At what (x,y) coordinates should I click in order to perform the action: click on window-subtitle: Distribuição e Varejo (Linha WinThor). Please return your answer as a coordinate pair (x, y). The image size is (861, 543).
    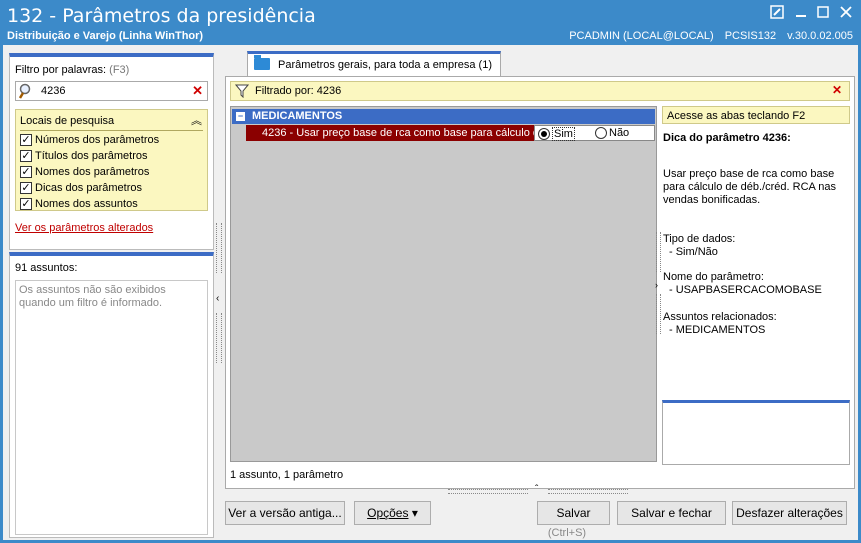
    Looking at the image, I should click on (105, 36).